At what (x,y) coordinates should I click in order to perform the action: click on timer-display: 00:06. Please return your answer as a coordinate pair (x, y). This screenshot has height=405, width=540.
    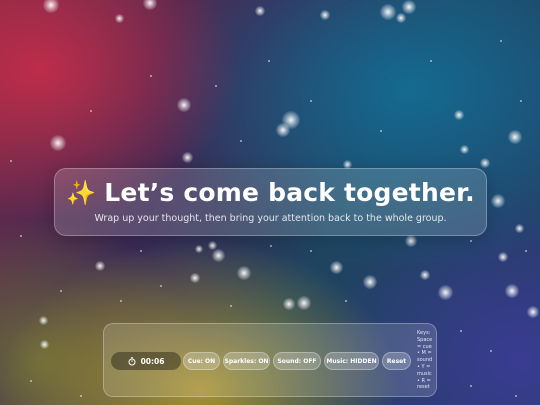
    Looking at the image, I should click on (146, 361).